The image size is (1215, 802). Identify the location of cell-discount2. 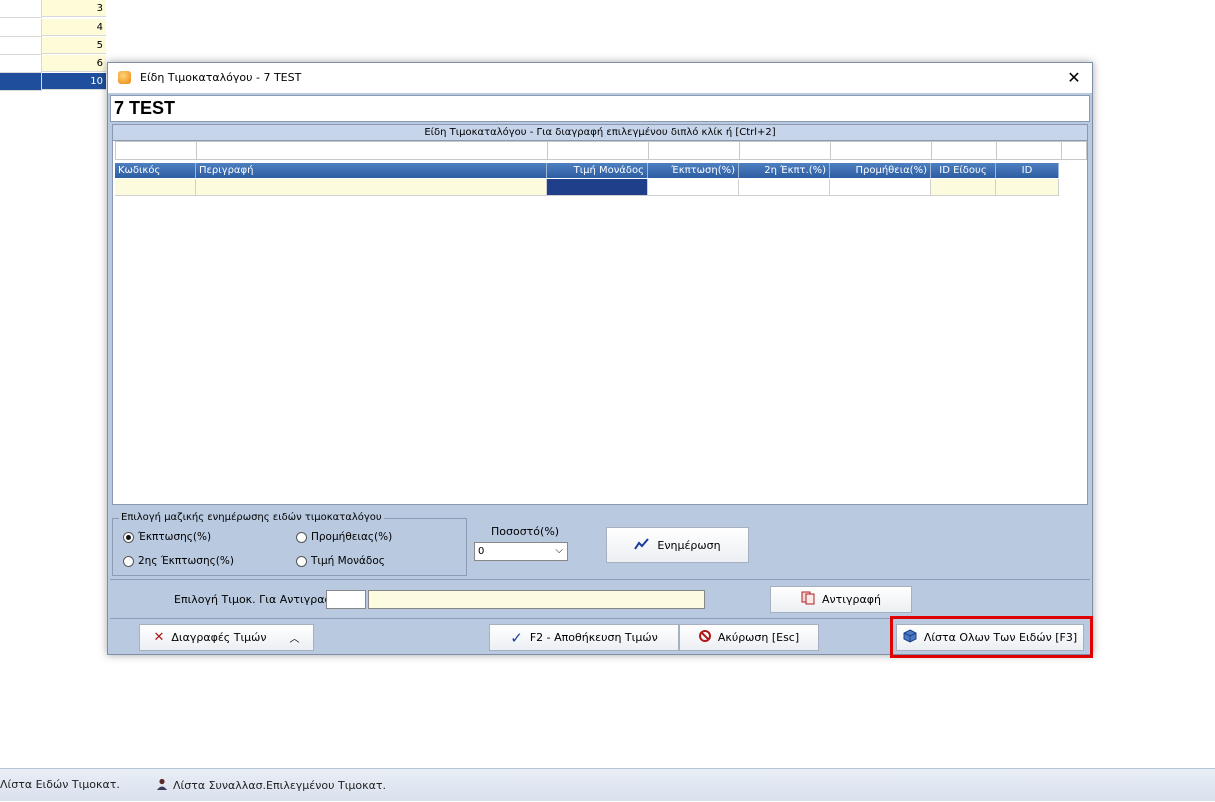
(784, 187).